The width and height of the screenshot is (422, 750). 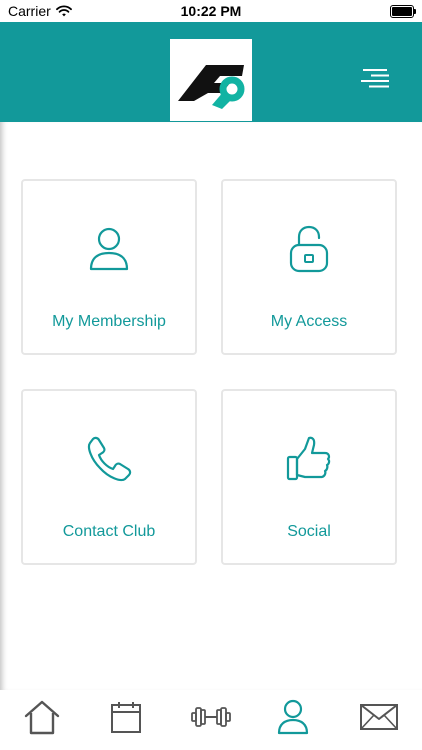 I want to click on calendar-icon, so click(x=126, y=717).